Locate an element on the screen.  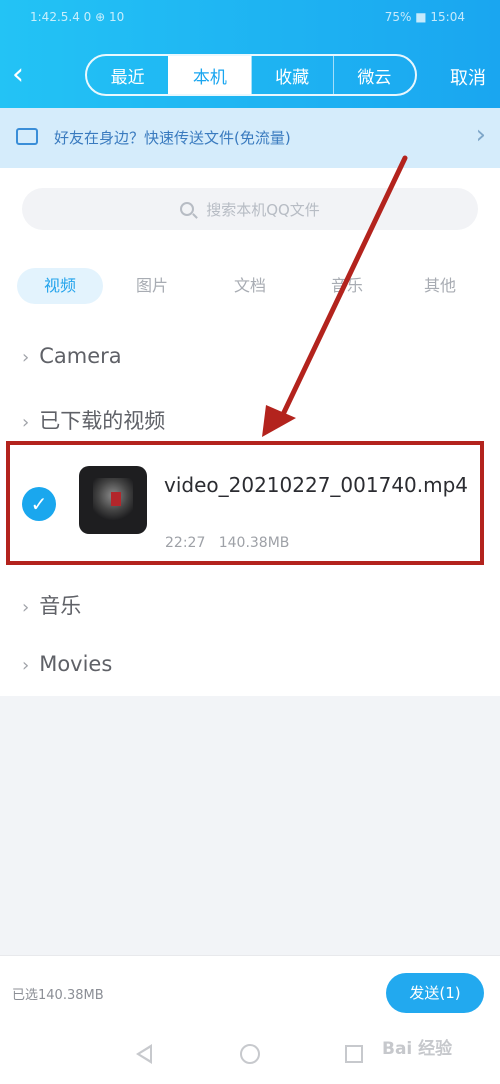
folder-label: Camera is located at coordinates (80, 356).